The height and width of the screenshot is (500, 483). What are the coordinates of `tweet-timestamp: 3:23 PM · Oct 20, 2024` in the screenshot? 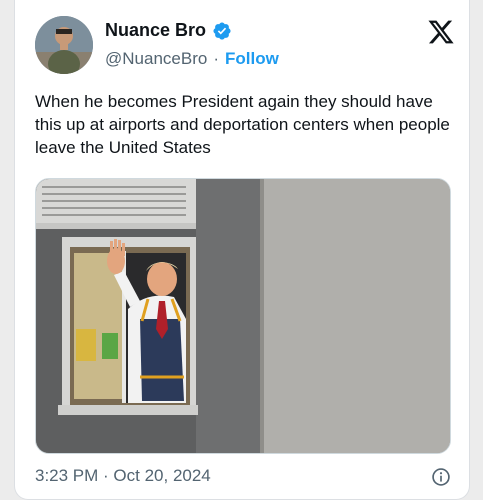 It's located at (123, 475).